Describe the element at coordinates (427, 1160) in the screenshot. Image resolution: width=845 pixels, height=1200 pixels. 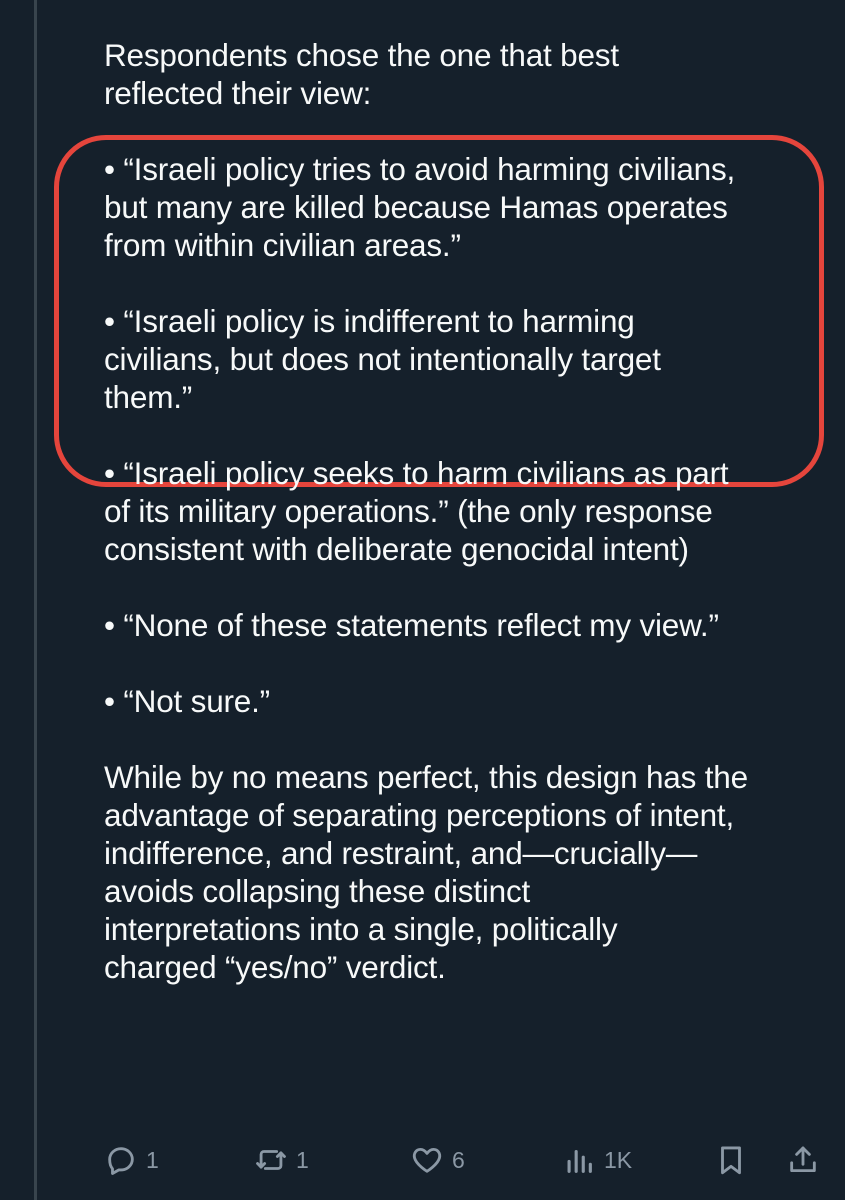
I see `heart-icon` at that location.